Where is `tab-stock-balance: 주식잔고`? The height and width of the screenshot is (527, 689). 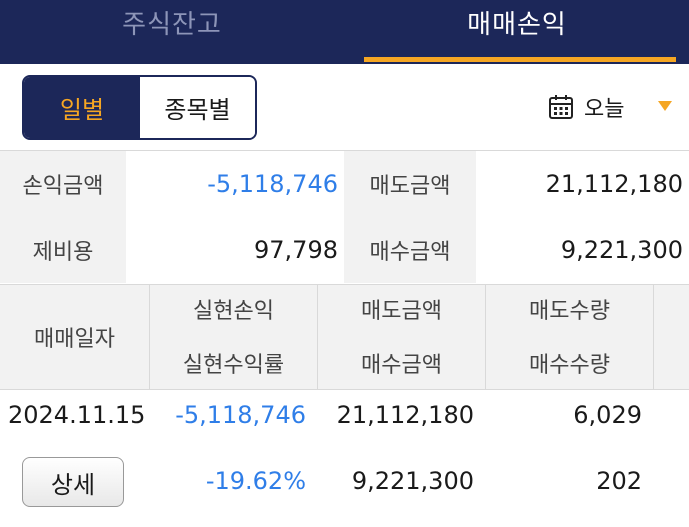 tab-stock-balance: 주식잔고 is located at coordinates (172, 32).